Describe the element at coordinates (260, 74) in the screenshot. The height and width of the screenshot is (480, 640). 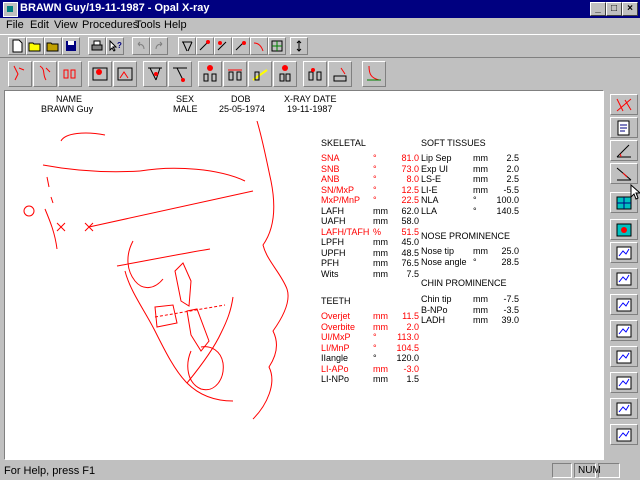
I see `analysis-tool-10-button` at that location.